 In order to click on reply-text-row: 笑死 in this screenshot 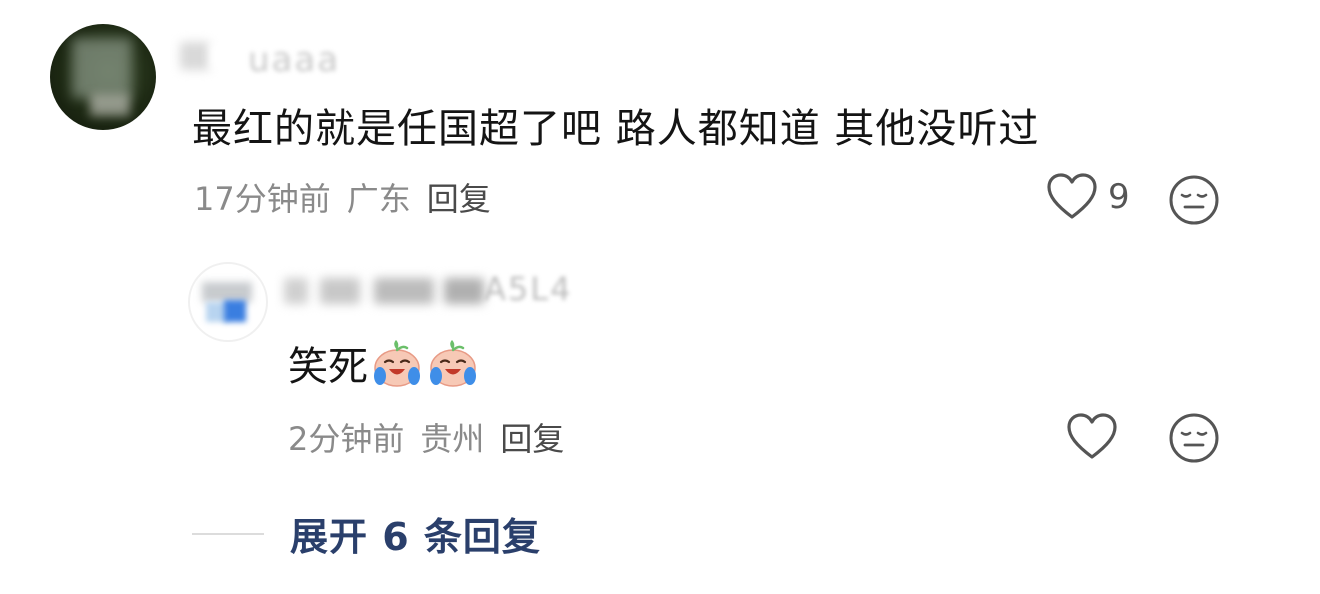, I will do `click(384, 363)`.